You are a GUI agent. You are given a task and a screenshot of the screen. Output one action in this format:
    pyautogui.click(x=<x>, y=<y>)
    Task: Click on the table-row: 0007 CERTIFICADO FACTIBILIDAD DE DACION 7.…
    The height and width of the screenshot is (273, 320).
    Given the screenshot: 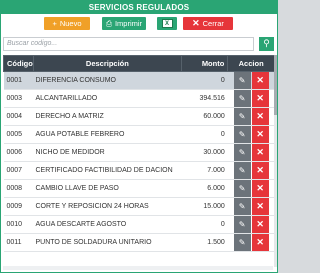 What is the action you would take?
    pyautogui.click(x=139, y=170)
    